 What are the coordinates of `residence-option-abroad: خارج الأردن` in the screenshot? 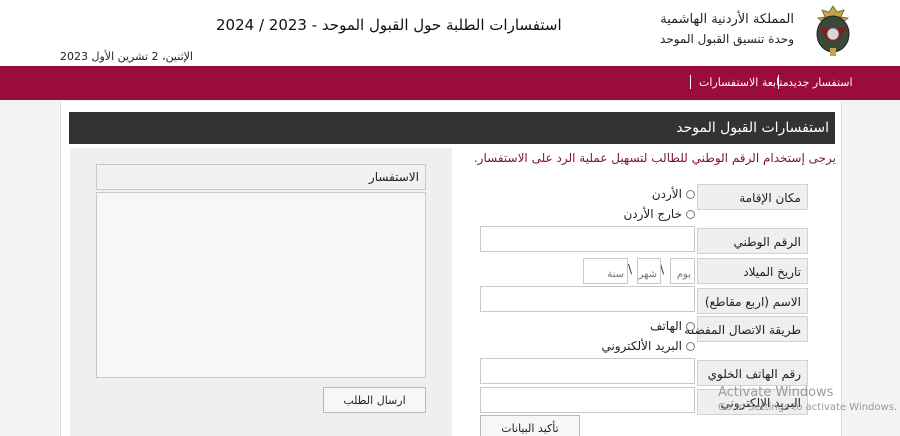 It's located at (635, 214).